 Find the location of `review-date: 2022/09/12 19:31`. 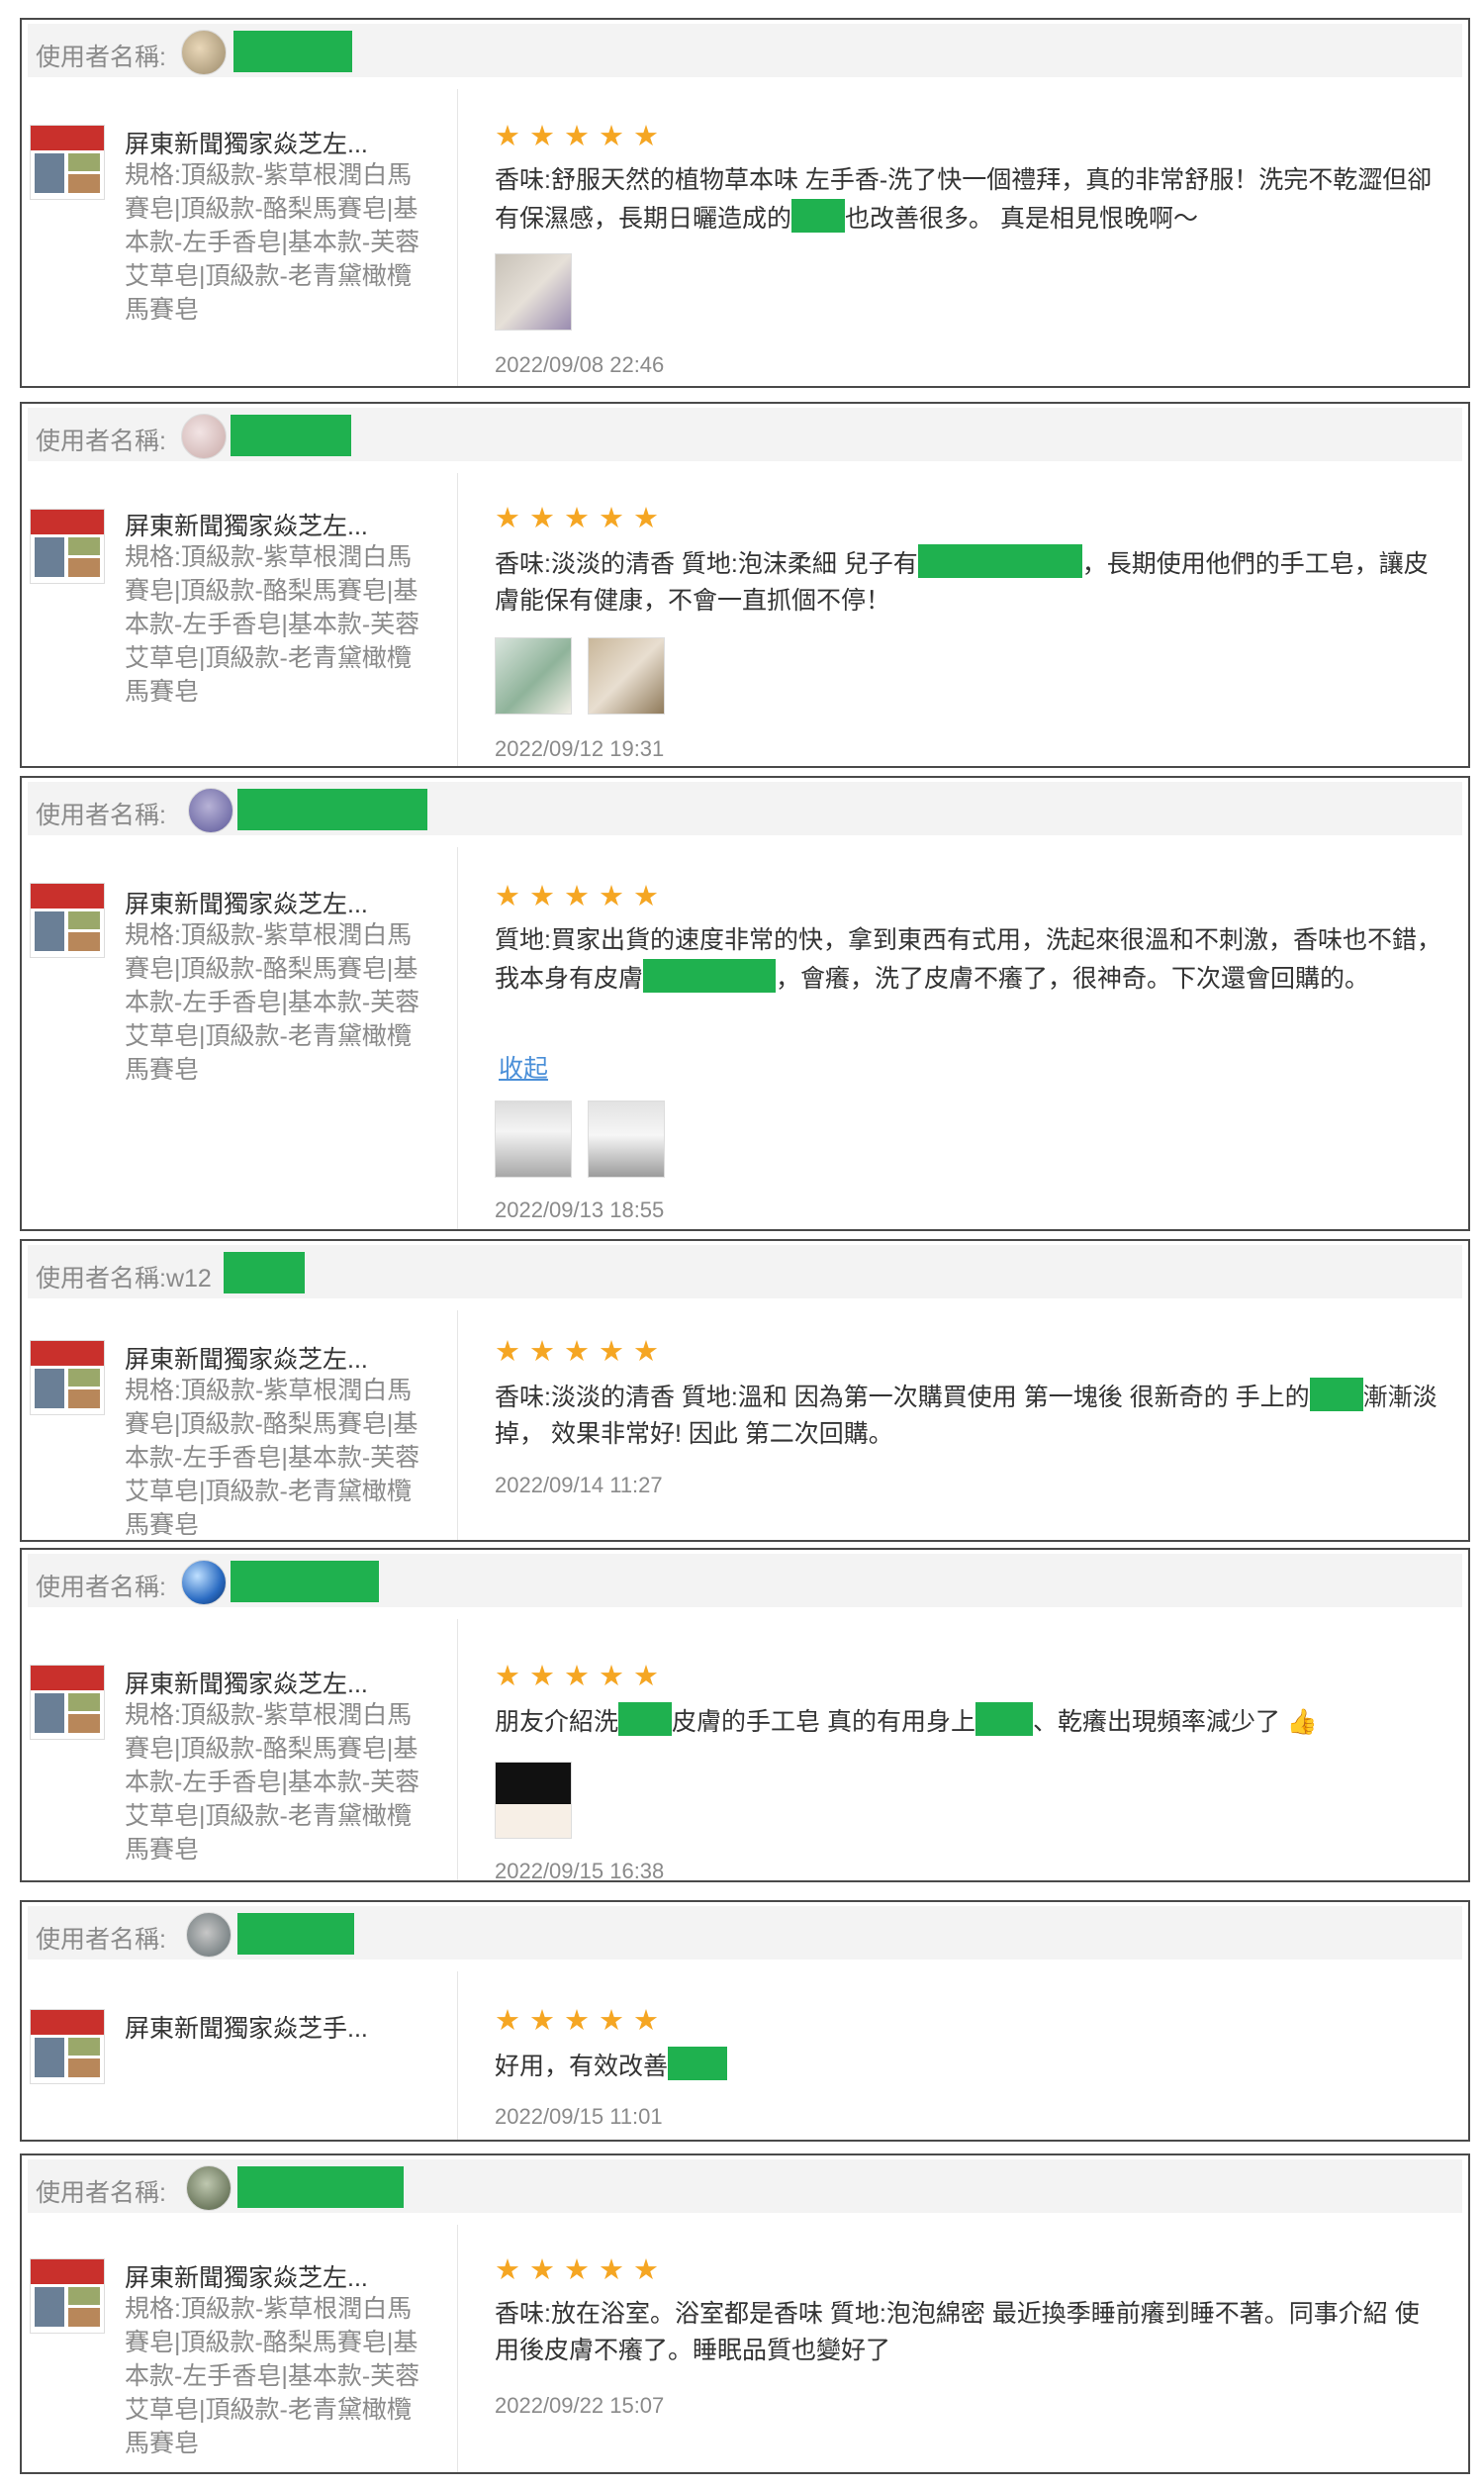

review-date: 2022/09/12 19:31 is located at coordinates (580, 748).